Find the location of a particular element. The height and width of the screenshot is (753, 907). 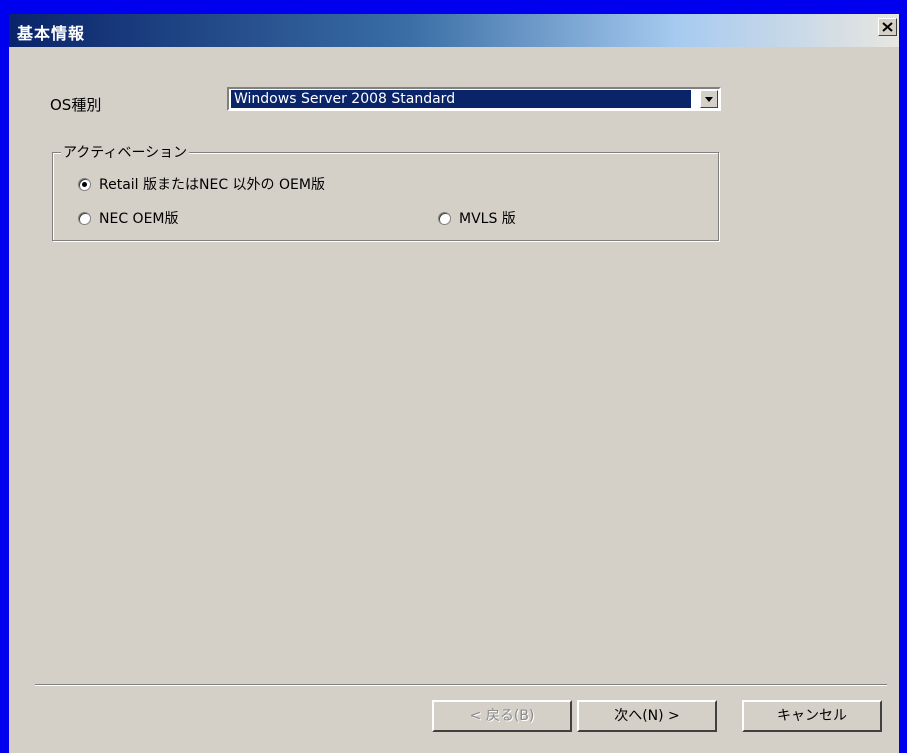

radio-mvls: MVLS 版 is located at coordinates (477, 218).